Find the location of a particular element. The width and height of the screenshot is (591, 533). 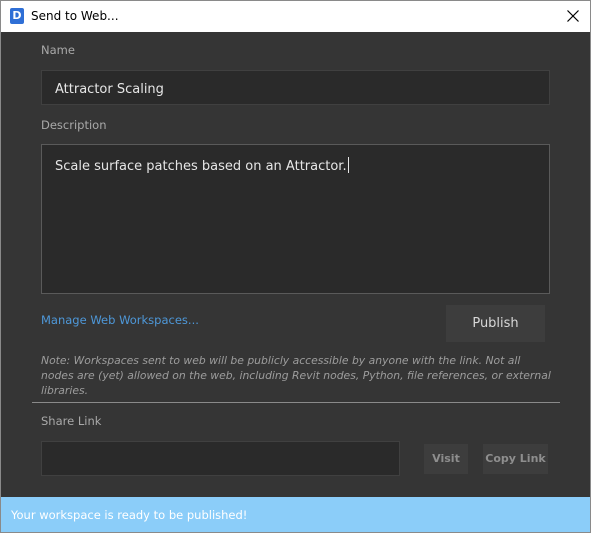

share-link-field is located at coordinates (220, 458).